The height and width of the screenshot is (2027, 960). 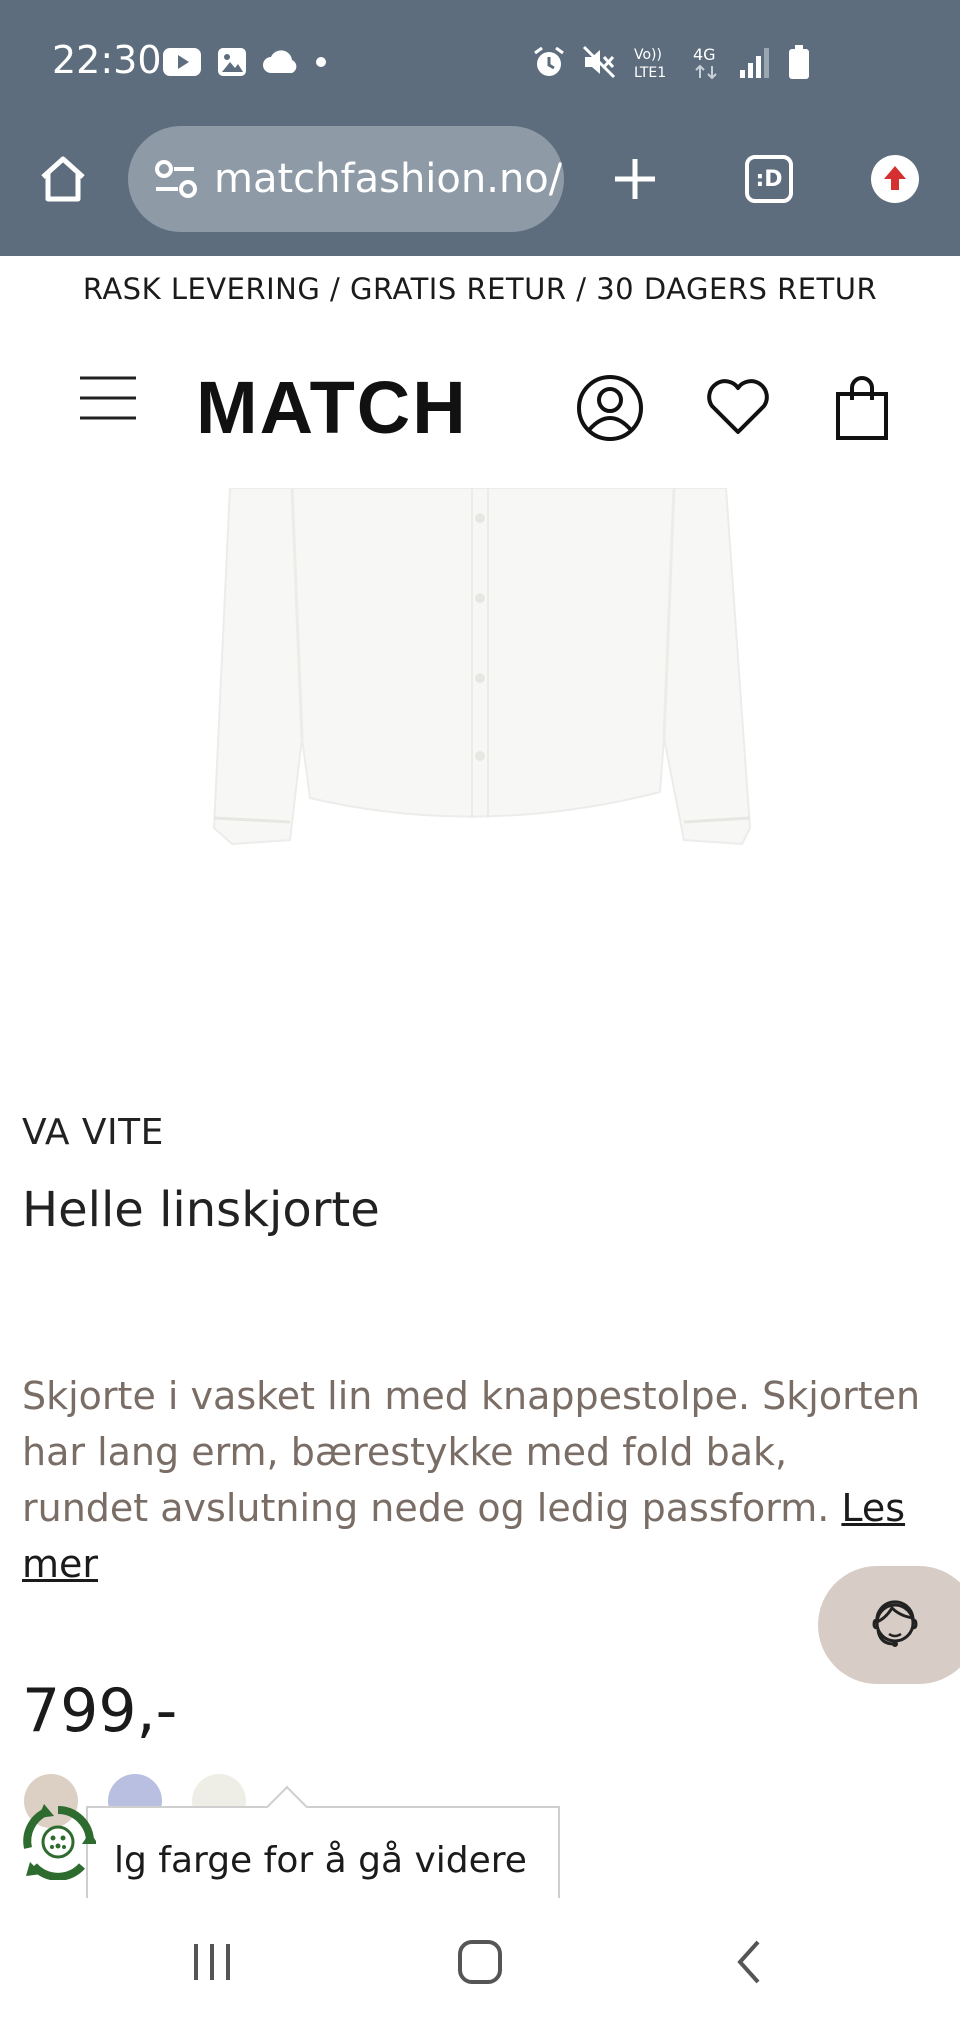 I want to click on signal-icon, so click(x=754, y=63).